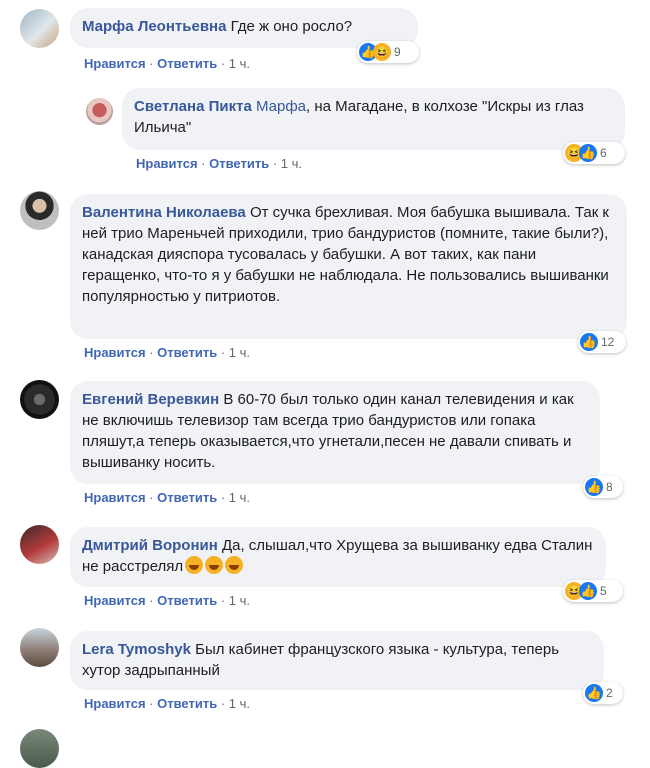 The height and width of the screenshot is (768, 650). What do you see at coordinates (150, 399) in the screenshot?
I see `comment-author: Евгений Веревкин` at bounding box center [150, 399].